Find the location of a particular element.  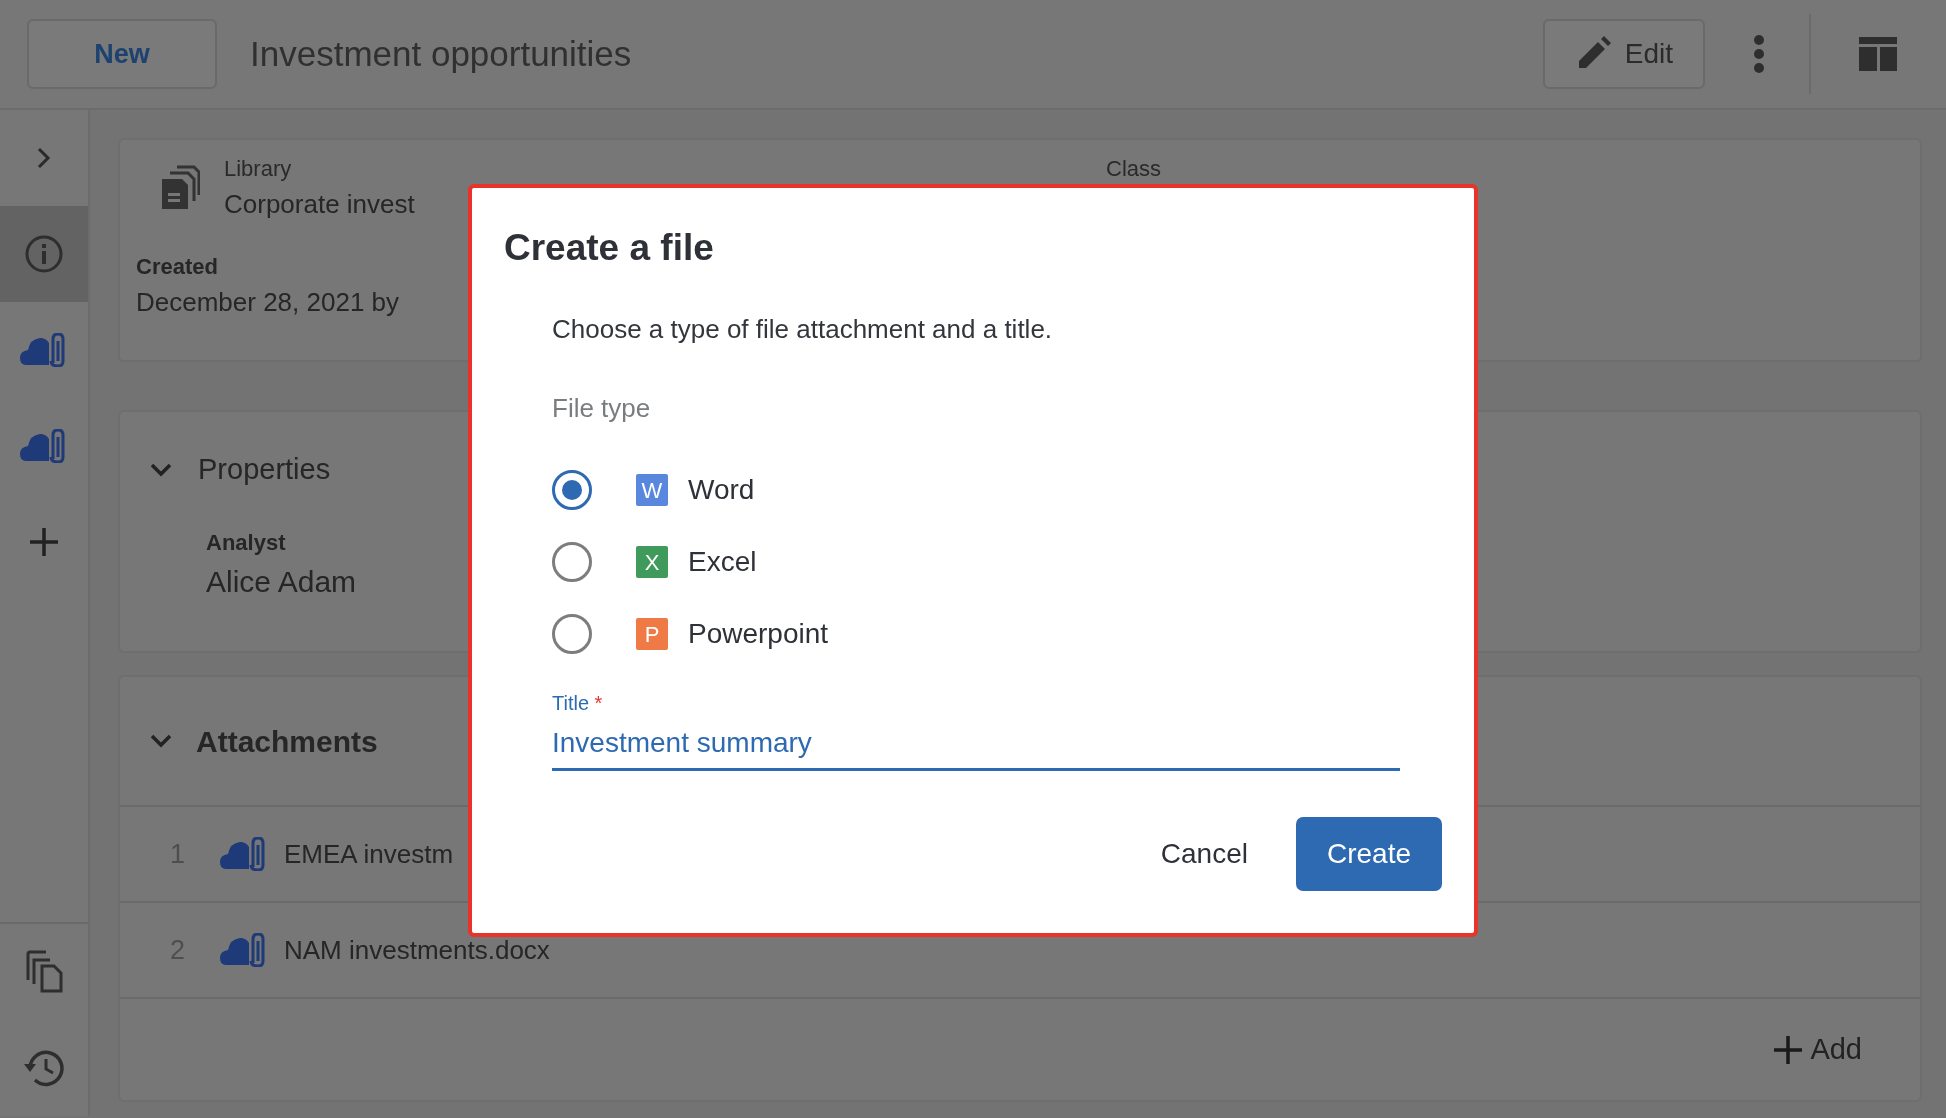

file-type-icon: P is located at coordinates (652, 634).